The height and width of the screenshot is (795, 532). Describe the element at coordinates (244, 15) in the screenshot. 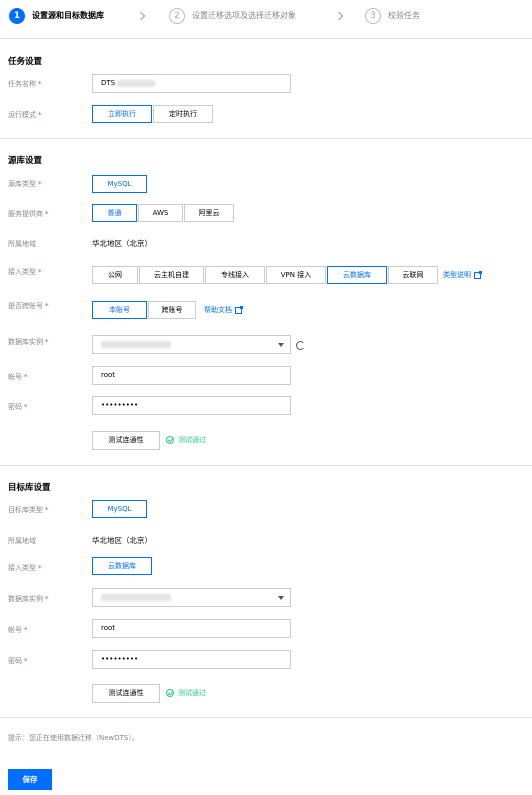

I see `step-2-label: 设置迁移选项及选择迁移对象` at that location.